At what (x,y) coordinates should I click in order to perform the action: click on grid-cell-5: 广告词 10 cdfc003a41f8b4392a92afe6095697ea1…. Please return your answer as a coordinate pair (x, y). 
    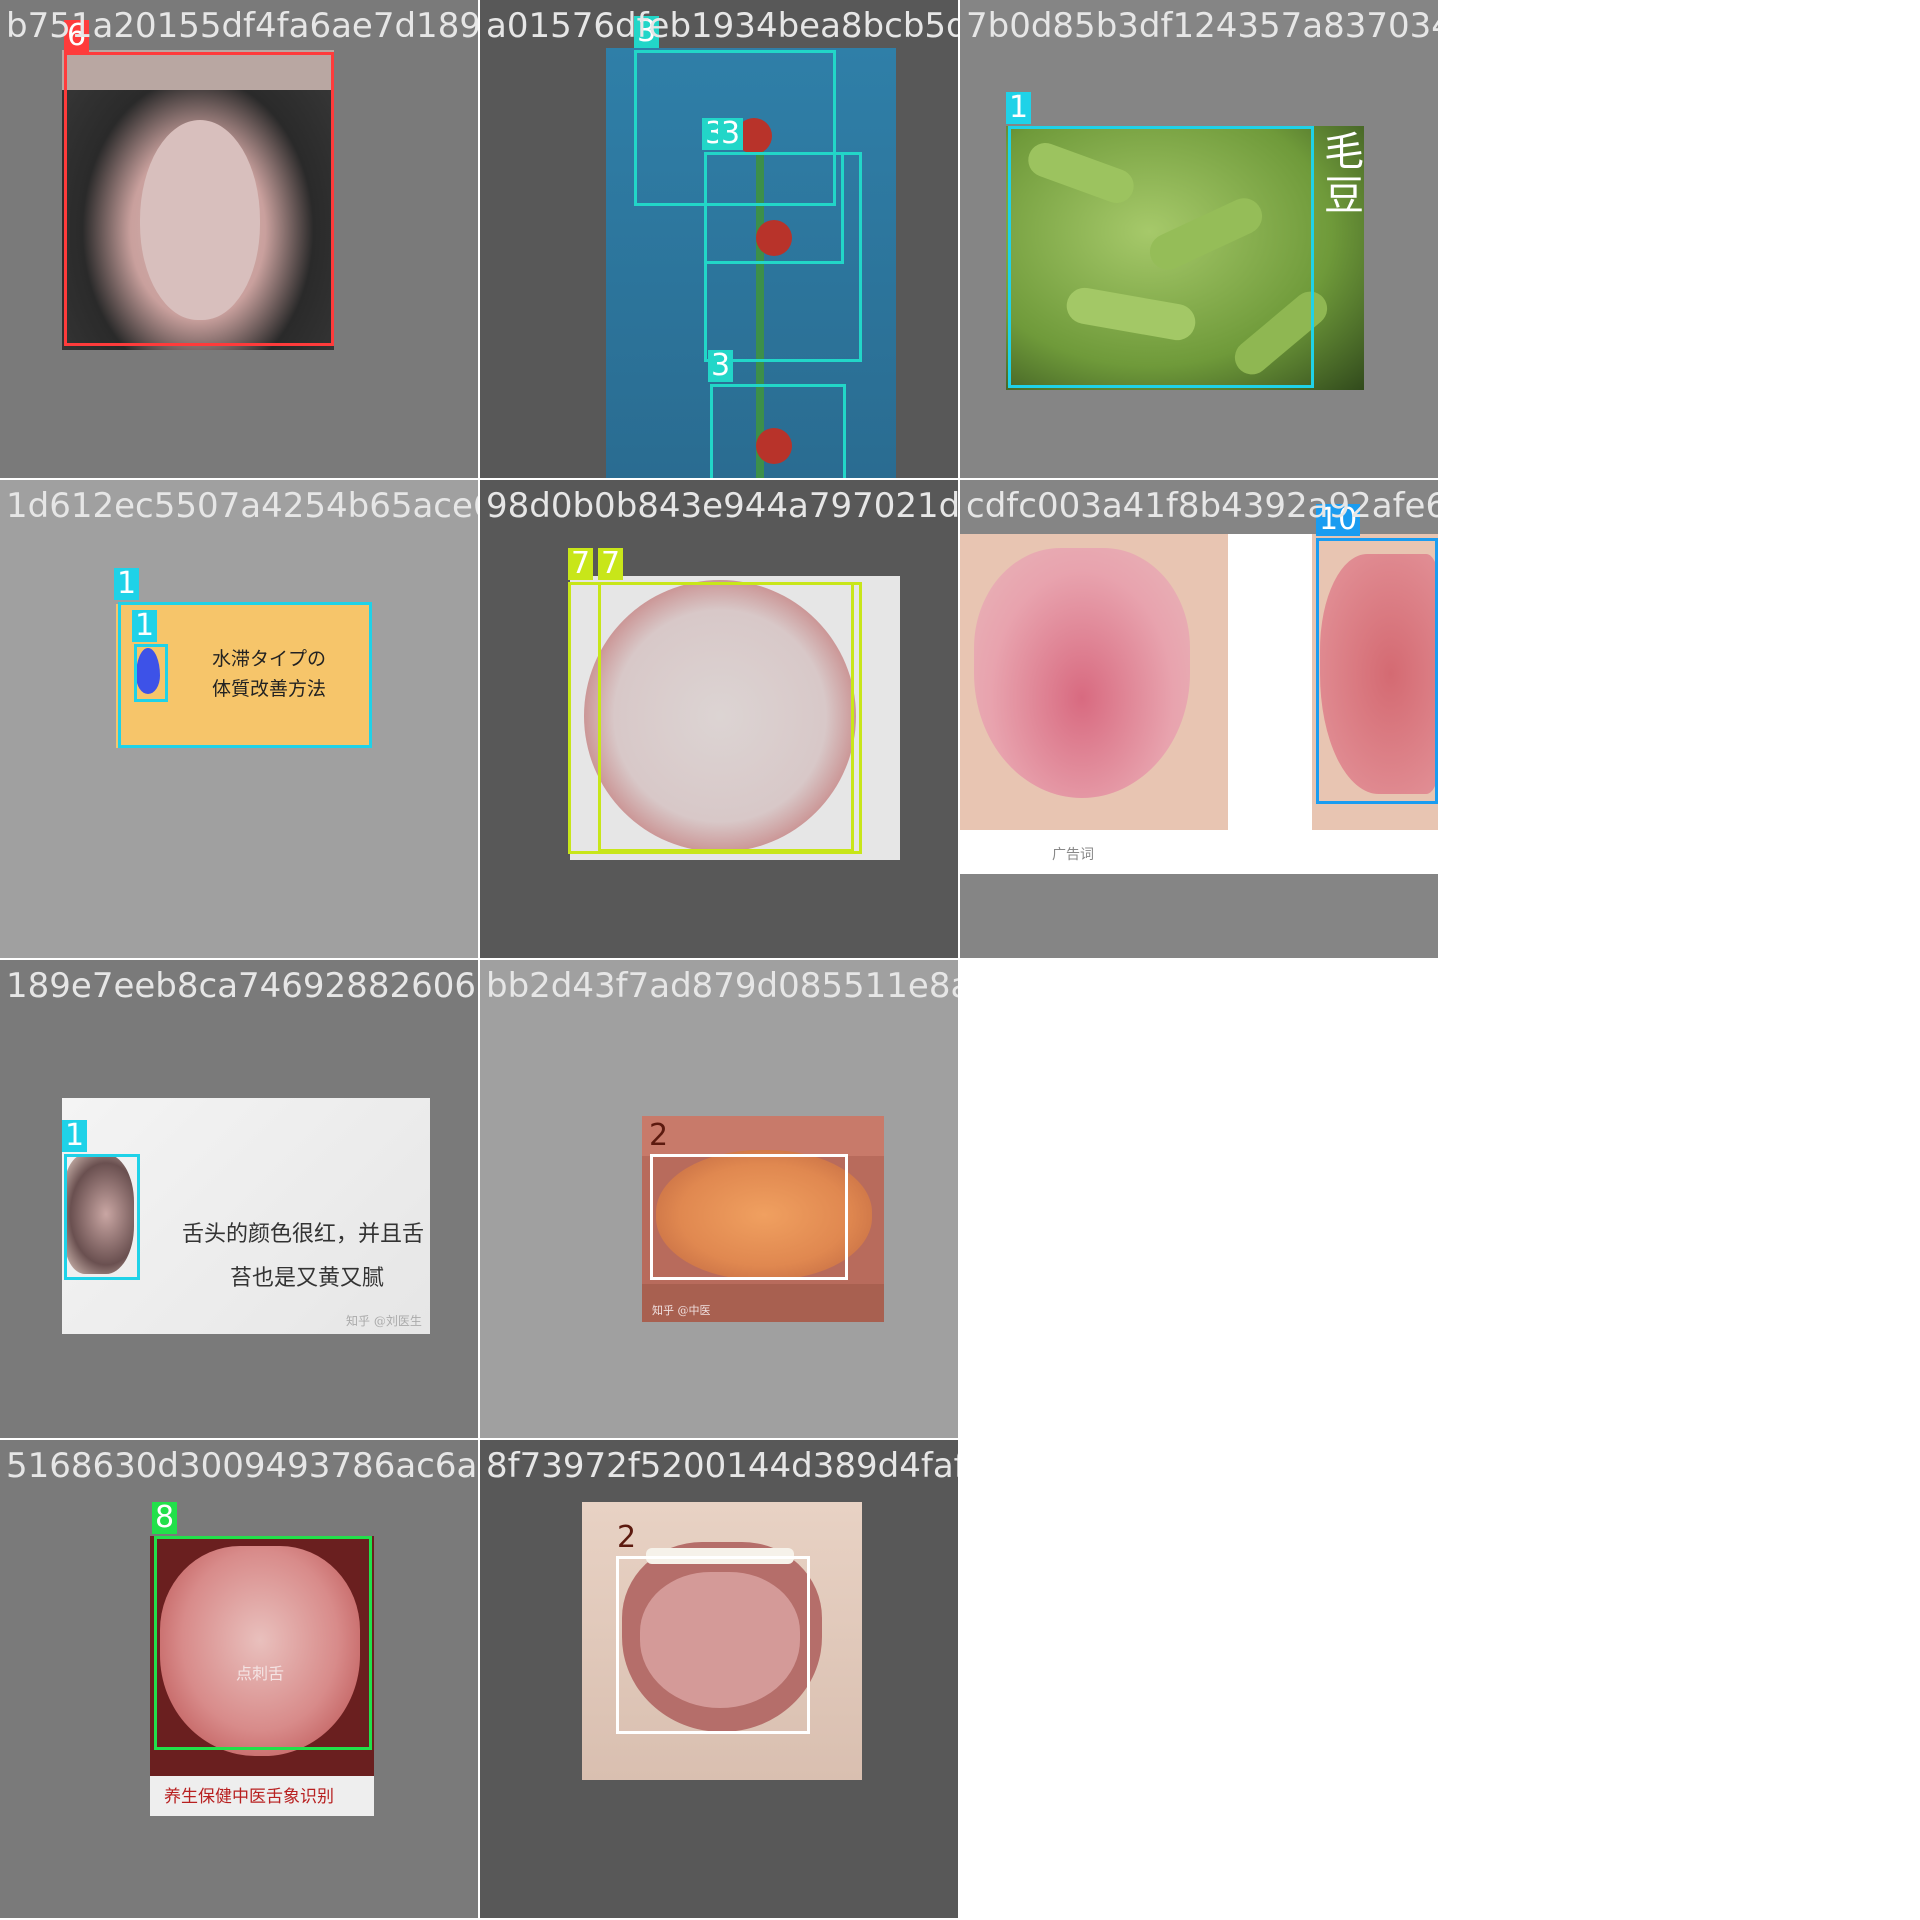
    Looking at the image, I should click on (1199, 719).